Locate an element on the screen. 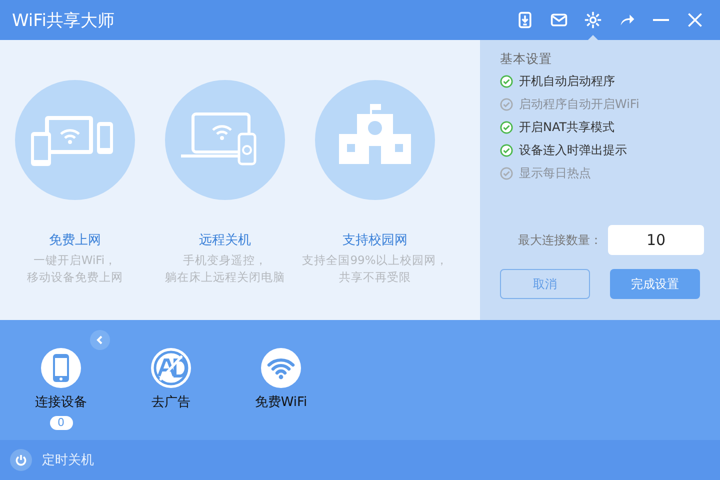  feature-description: 手机变身遥控， is located at coordinates (225, 260).